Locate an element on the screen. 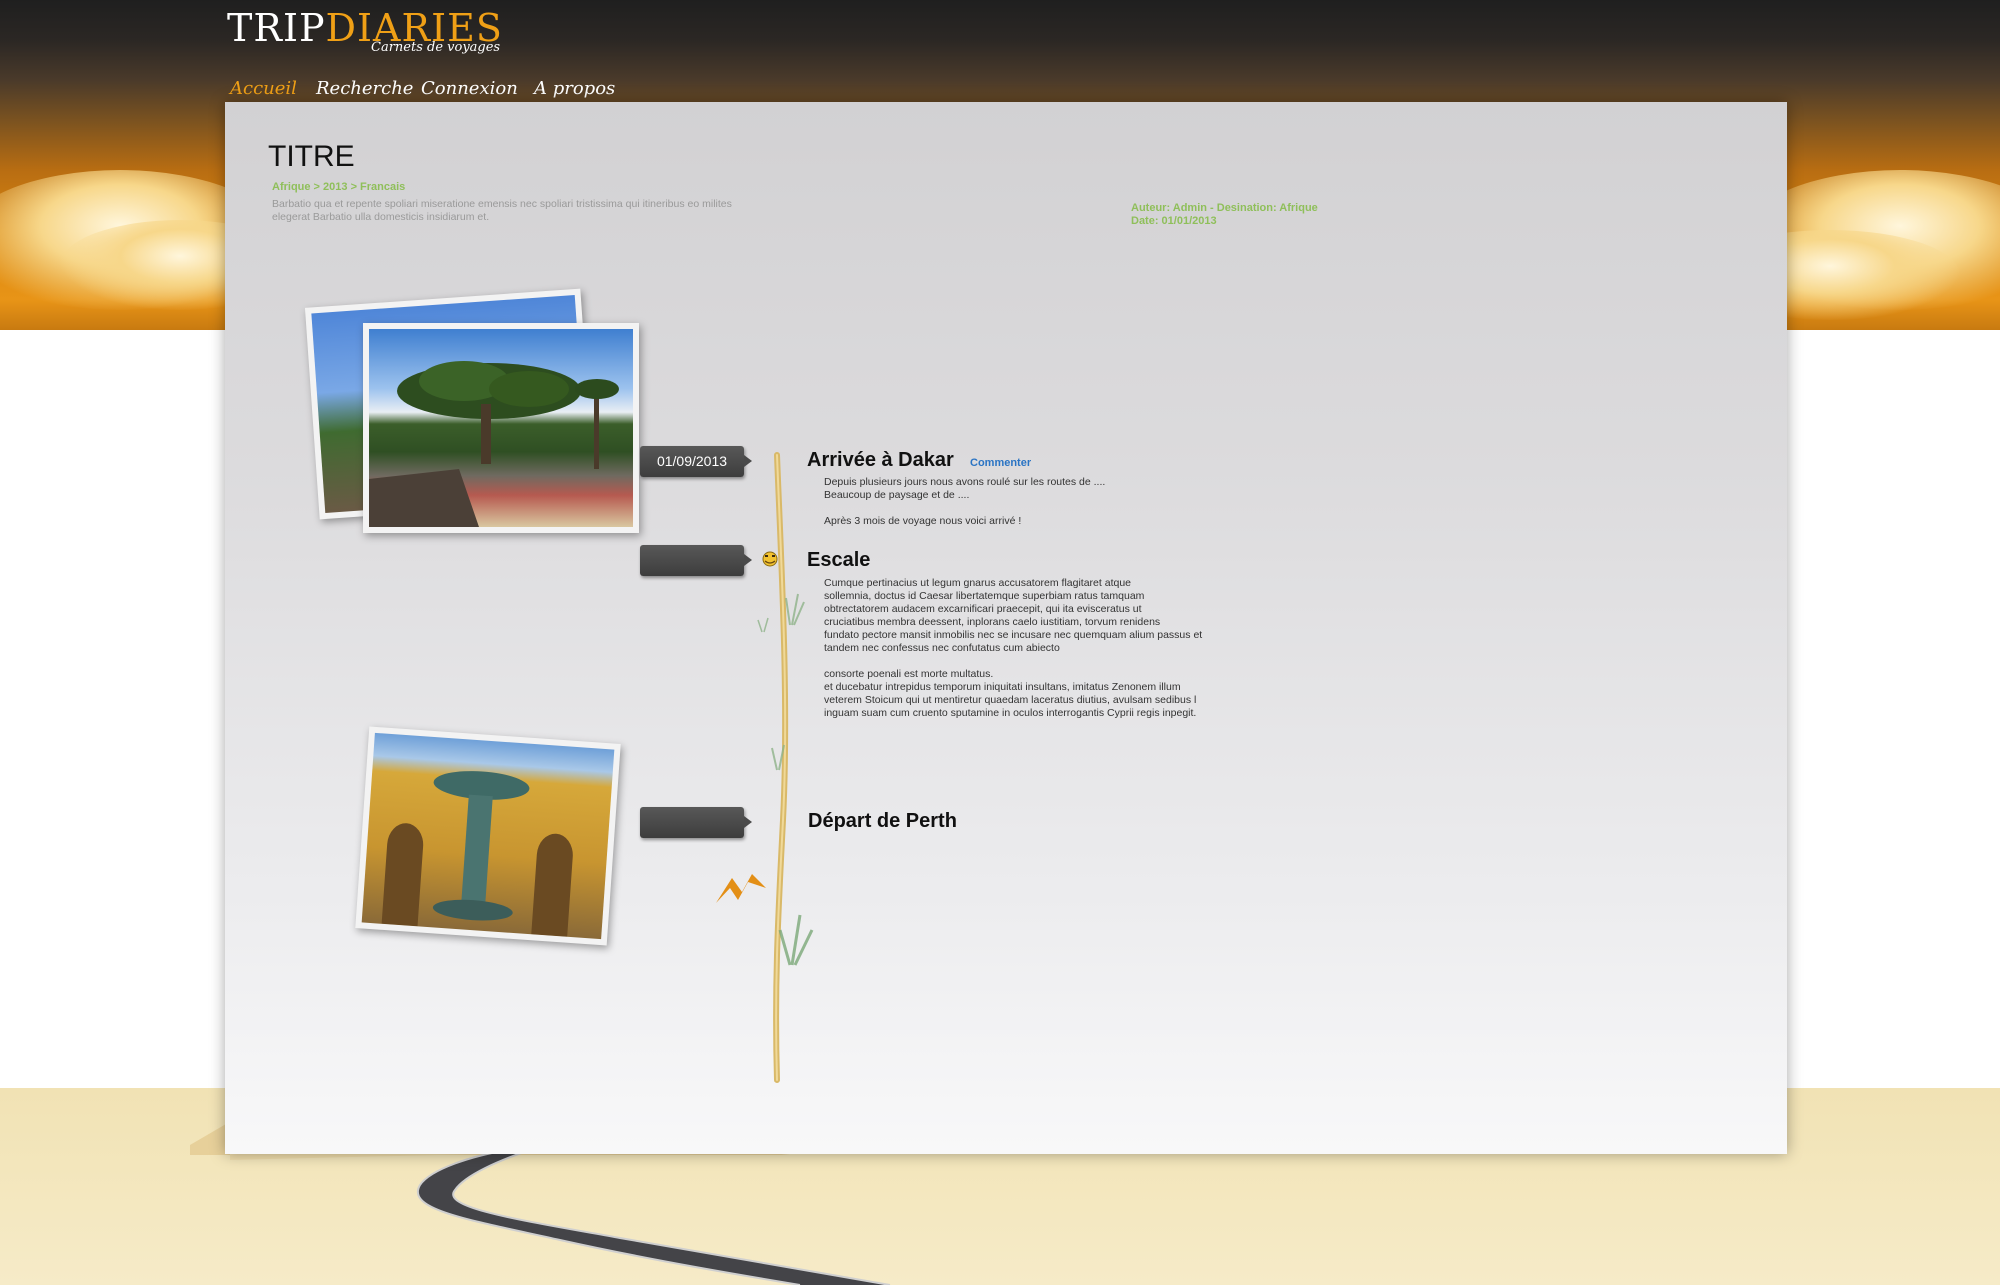  photo-park-image is located at coordinates (501, 428).